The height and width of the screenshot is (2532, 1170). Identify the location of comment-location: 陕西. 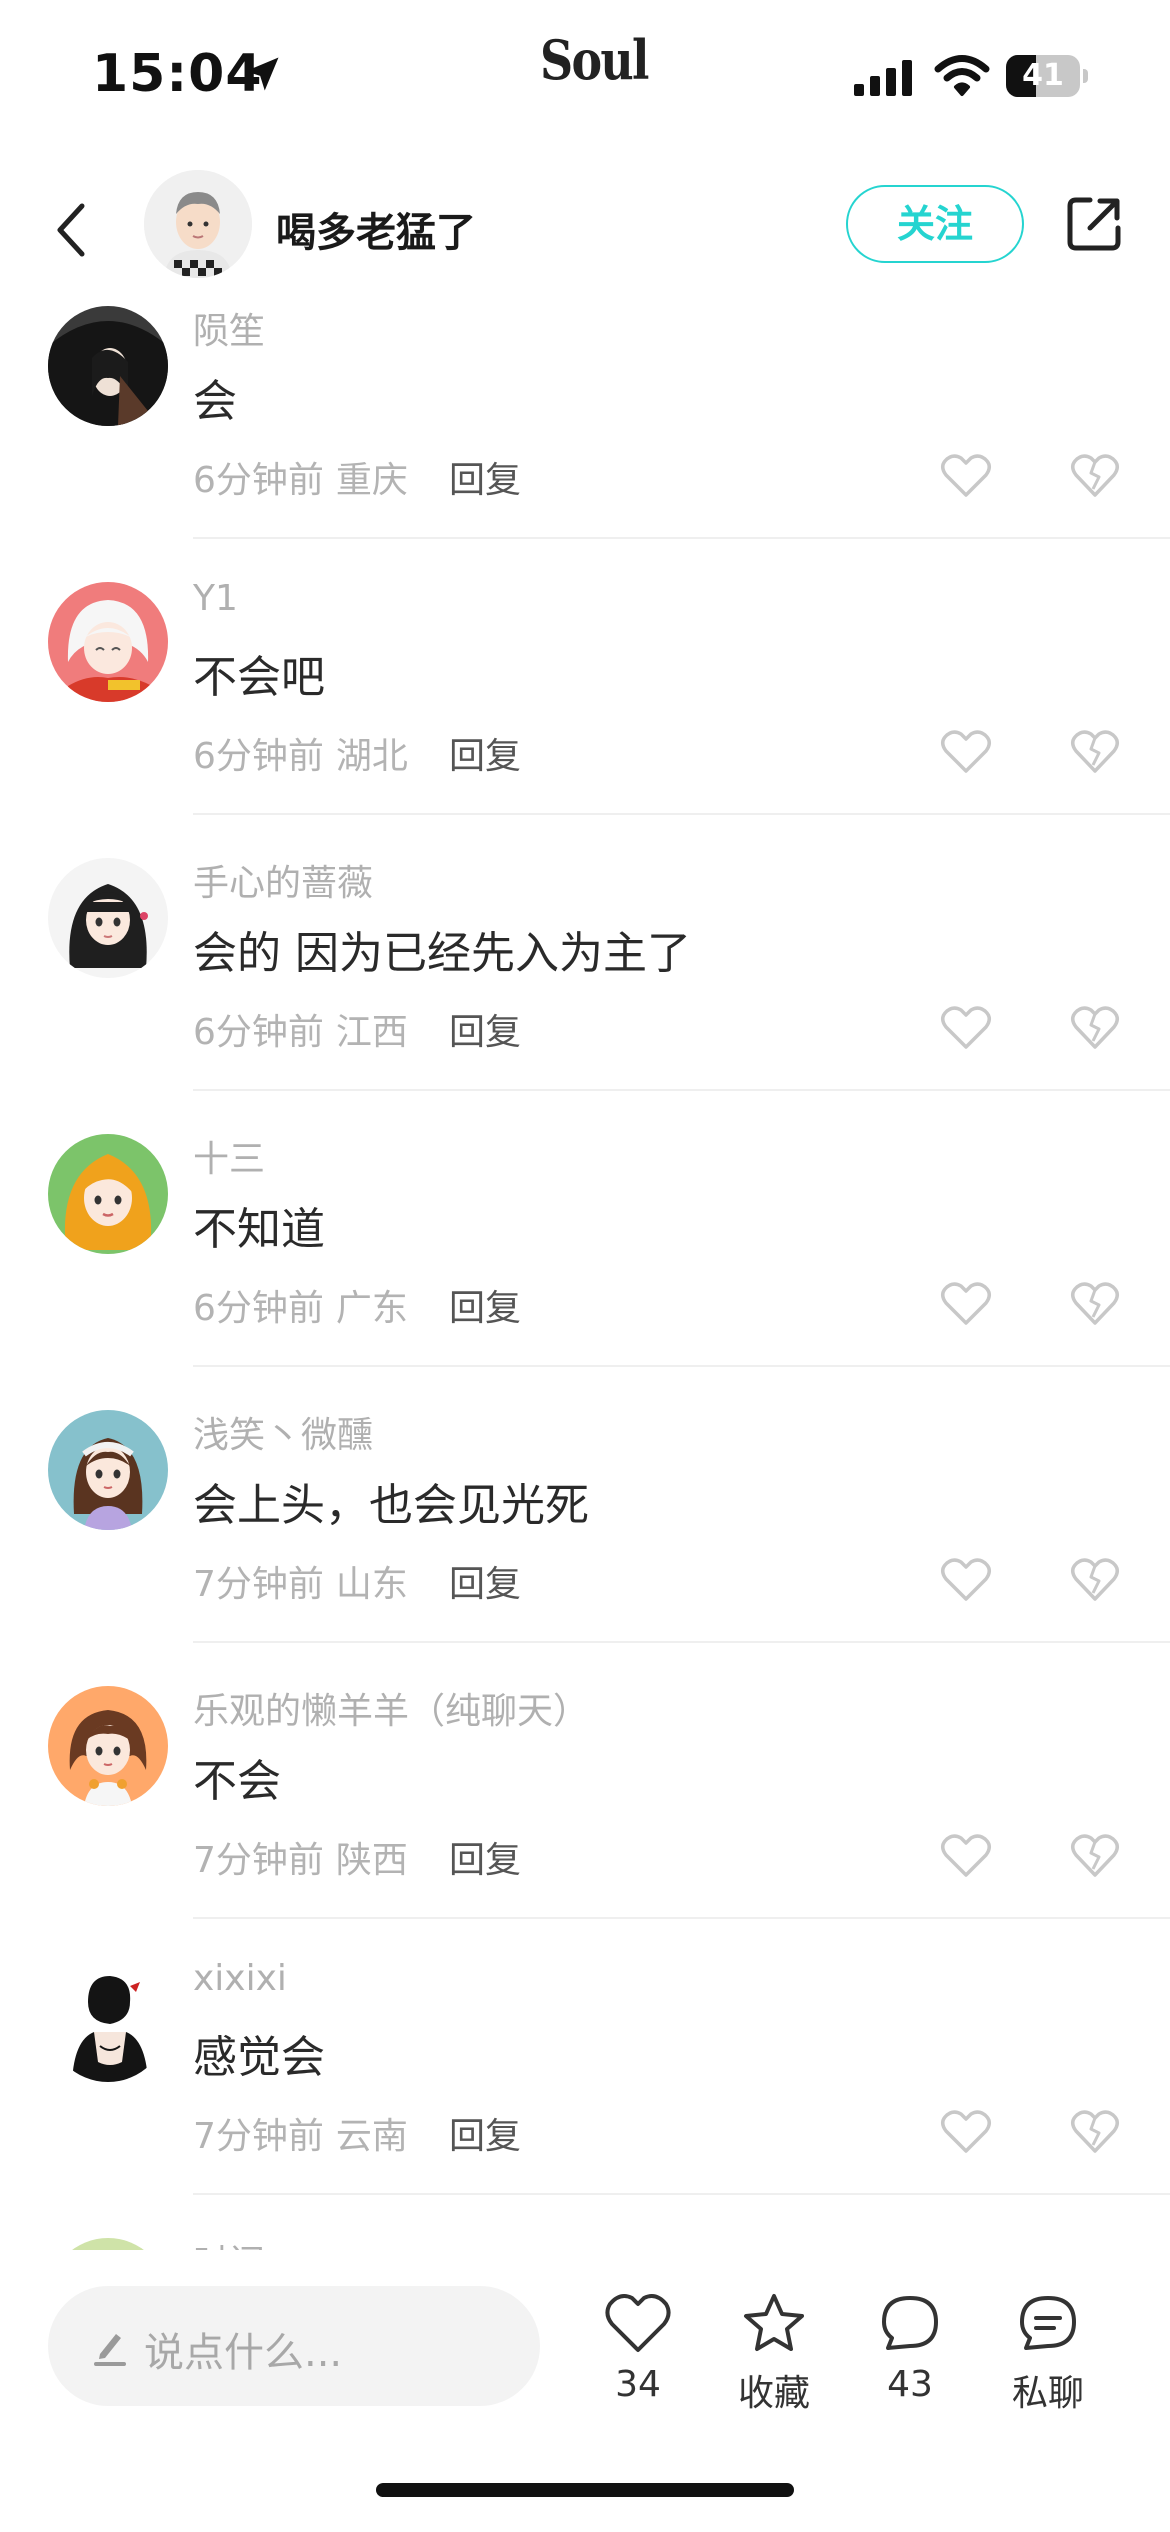
(371, 1860).